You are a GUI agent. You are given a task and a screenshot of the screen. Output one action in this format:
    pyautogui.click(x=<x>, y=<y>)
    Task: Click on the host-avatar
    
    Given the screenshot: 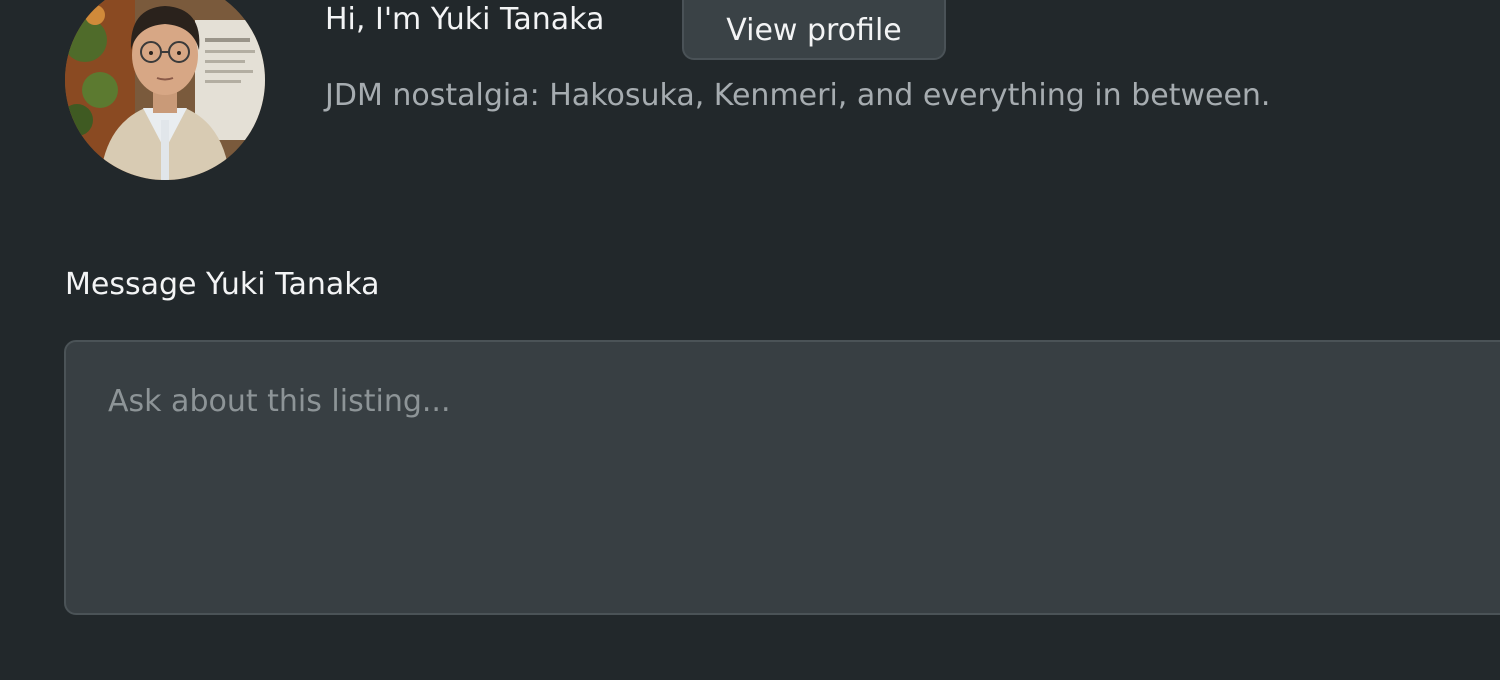 What is the action you would take?
    pyautogui.click(x=165, y=90)
    